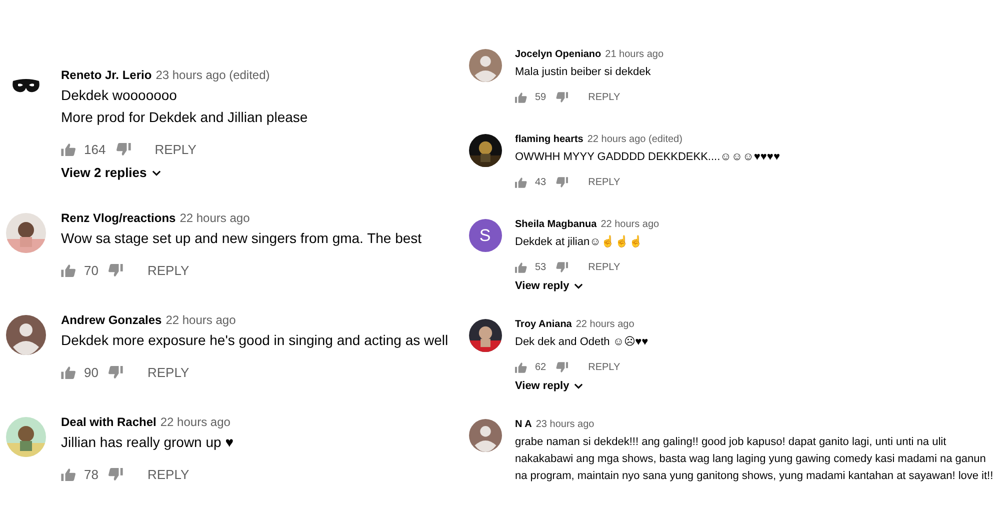  I want to click on comment-text: Wow sa stage set up and new singers from gma. The best, so click(241, 238).